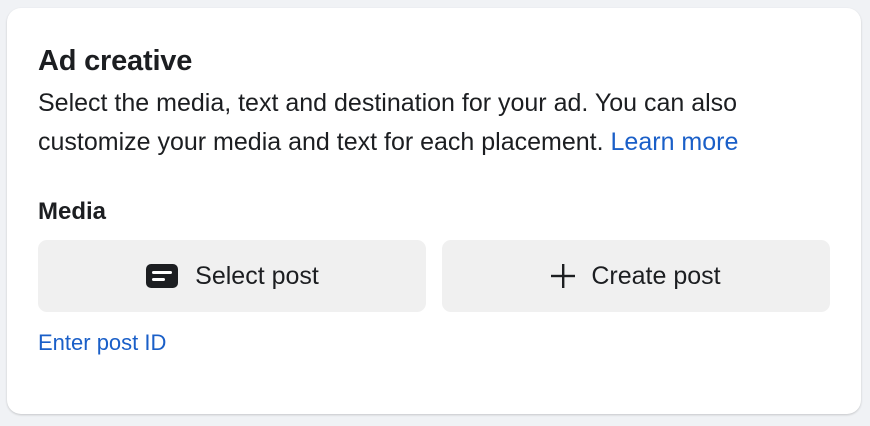 Image resolution: width=870 pixels, height=426 pixels. Describe the element at coordinates (115, 61) in the screenshot. I see `section-title: Ad creative` at that location.